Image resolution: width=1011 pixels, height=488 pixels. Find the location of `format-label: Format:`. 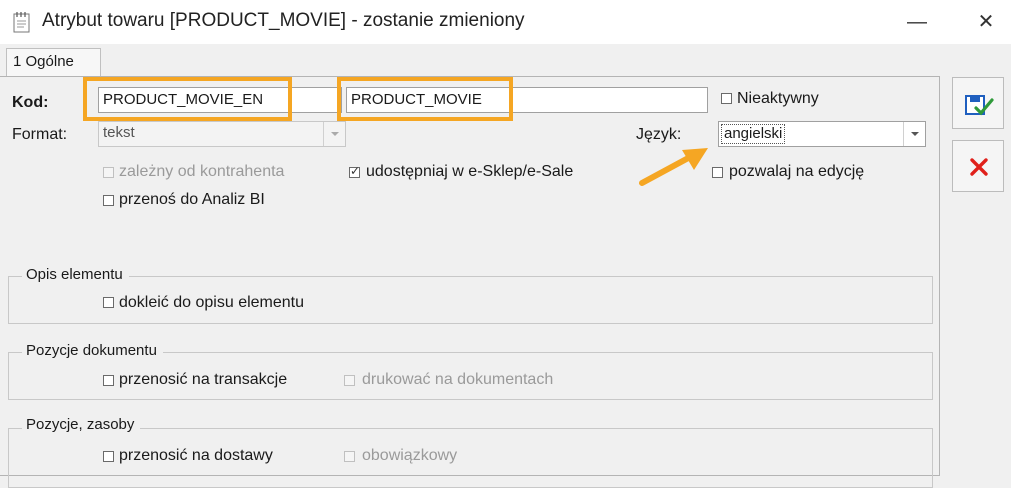

format-label: Format: is located at coordinates (40, 134).